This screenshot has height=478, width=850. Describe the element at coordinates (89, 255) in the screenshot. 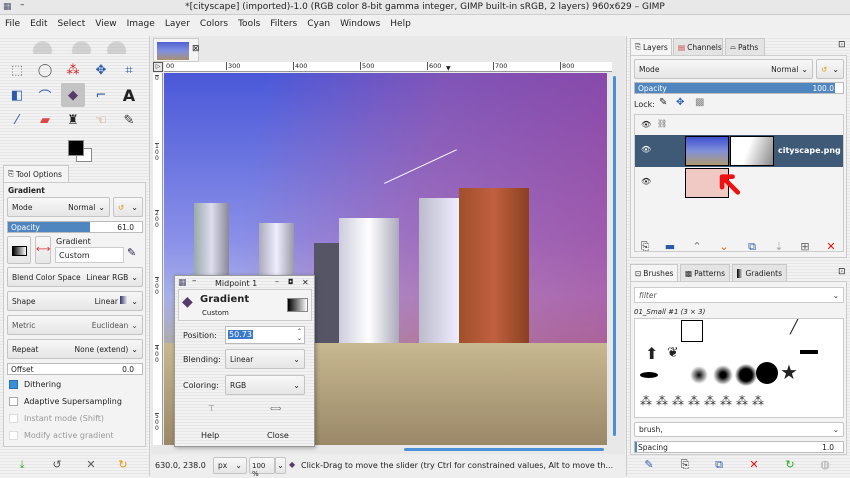

I see `gradient-name-field: Custom` at that location.